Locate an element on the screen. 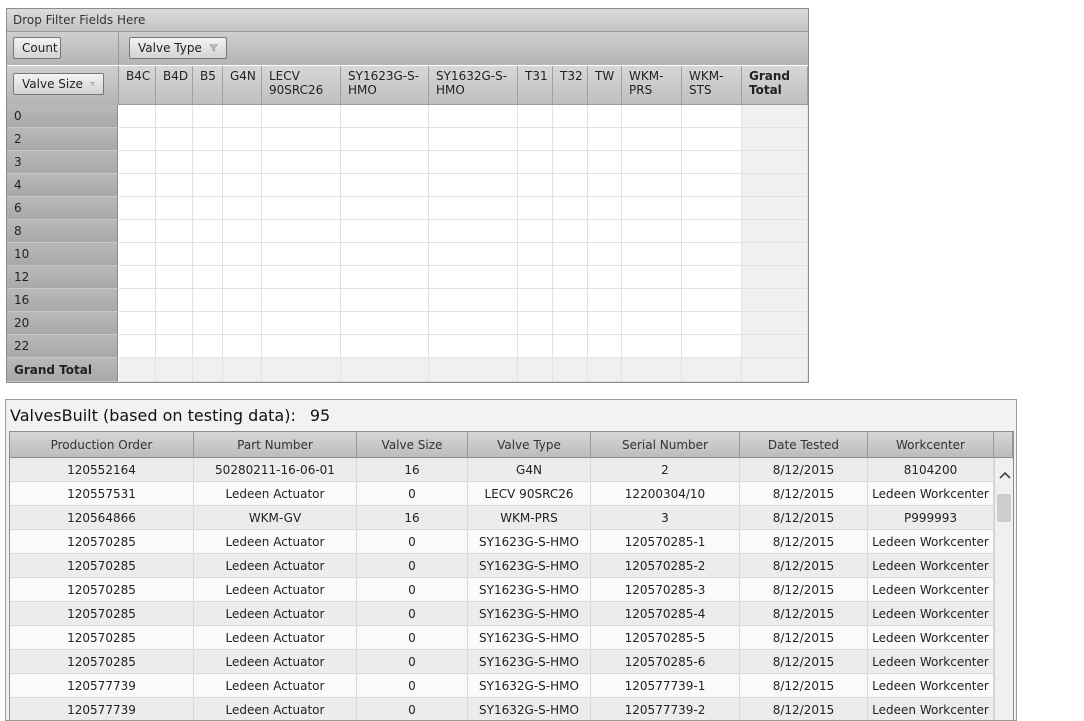 The image size is (1084, 721). grand-total-column-header: Grand Total is located at coordinates (775, 85).